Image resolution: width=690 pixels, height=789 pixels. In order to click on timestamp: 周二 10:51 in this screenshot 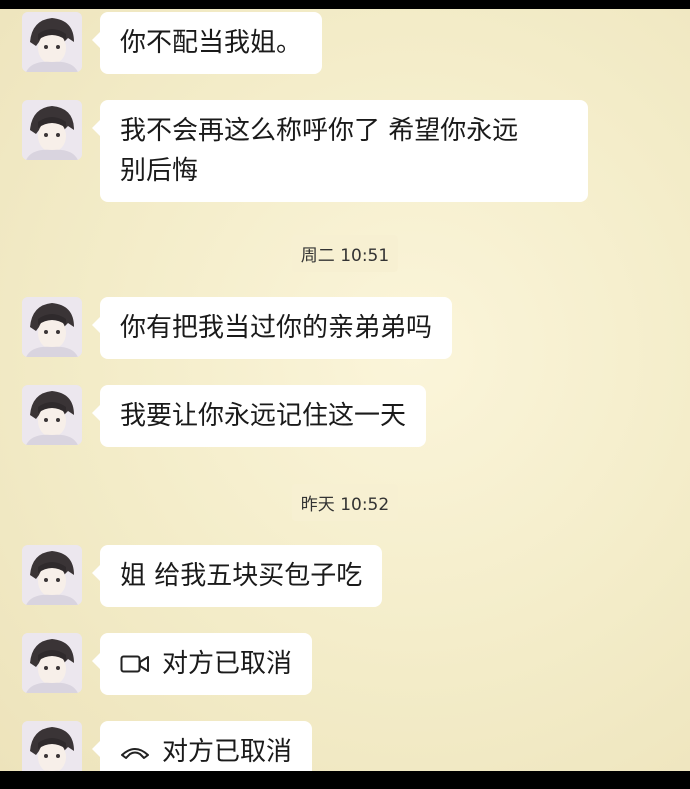, I will do `click(345, 253)`.